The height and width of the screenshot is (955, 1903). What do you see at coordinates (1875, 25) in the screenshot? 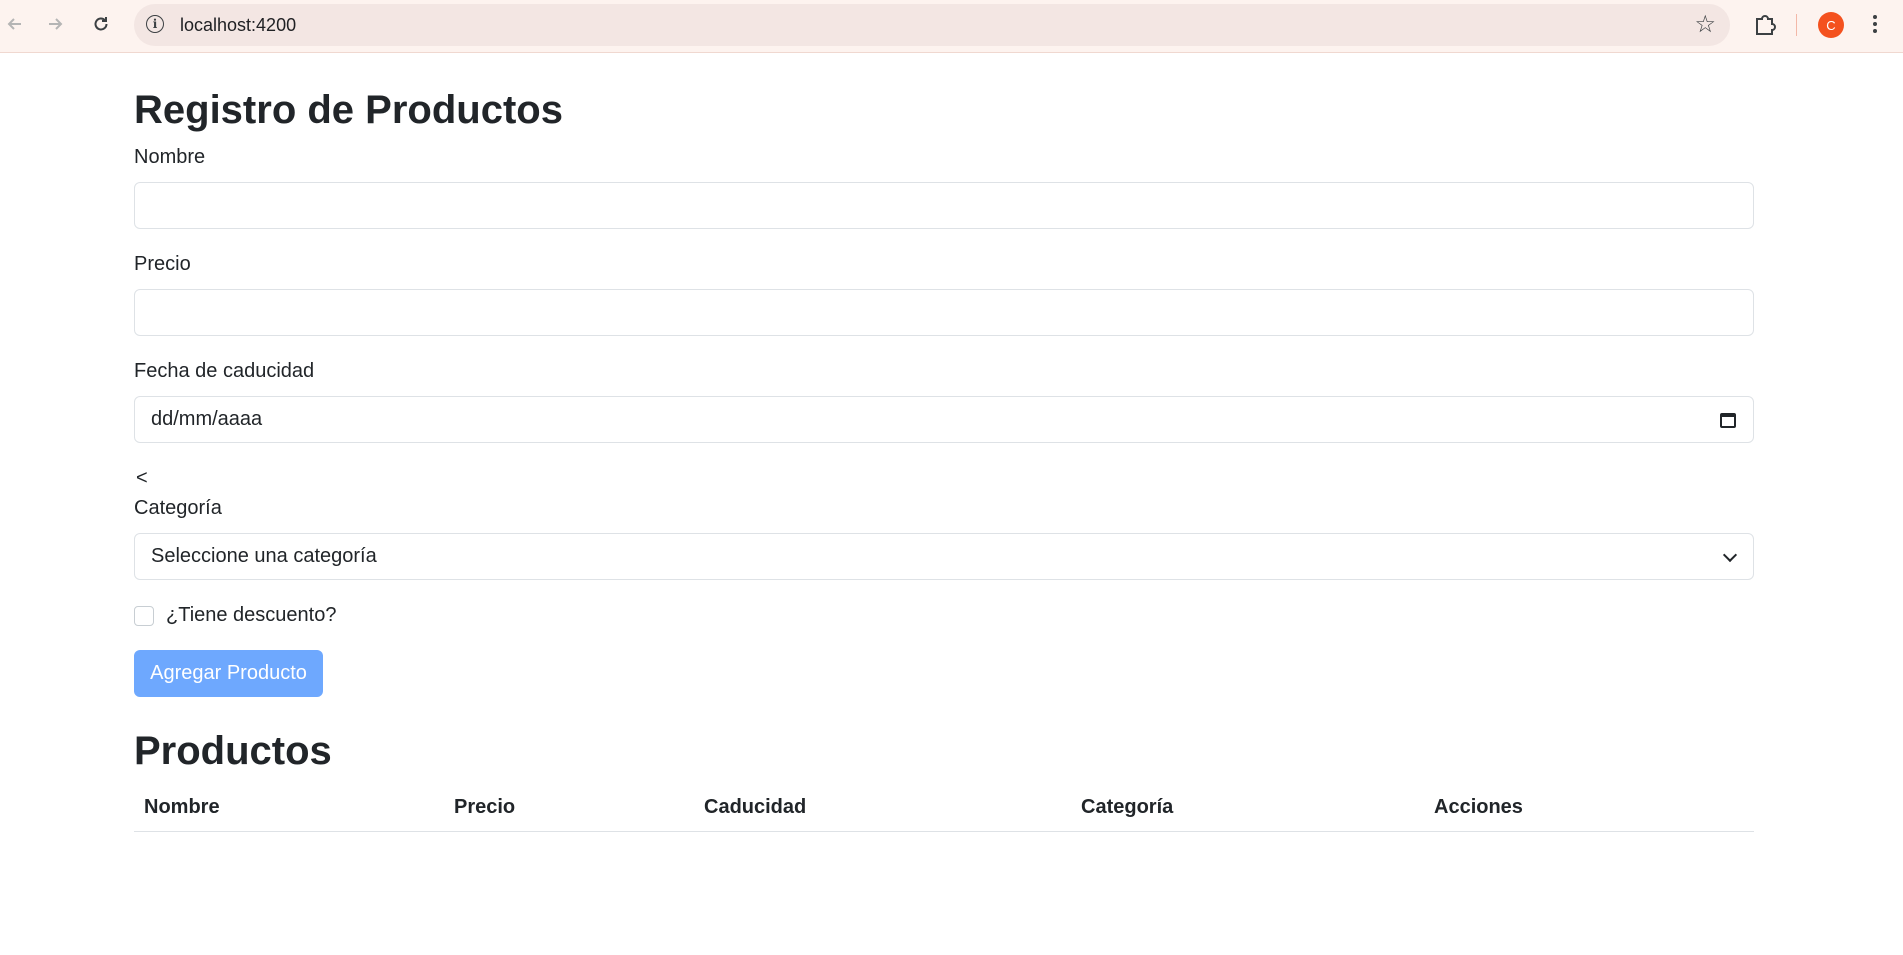
I see `kebab-menu-icon` at bounding box center [1875, 25].